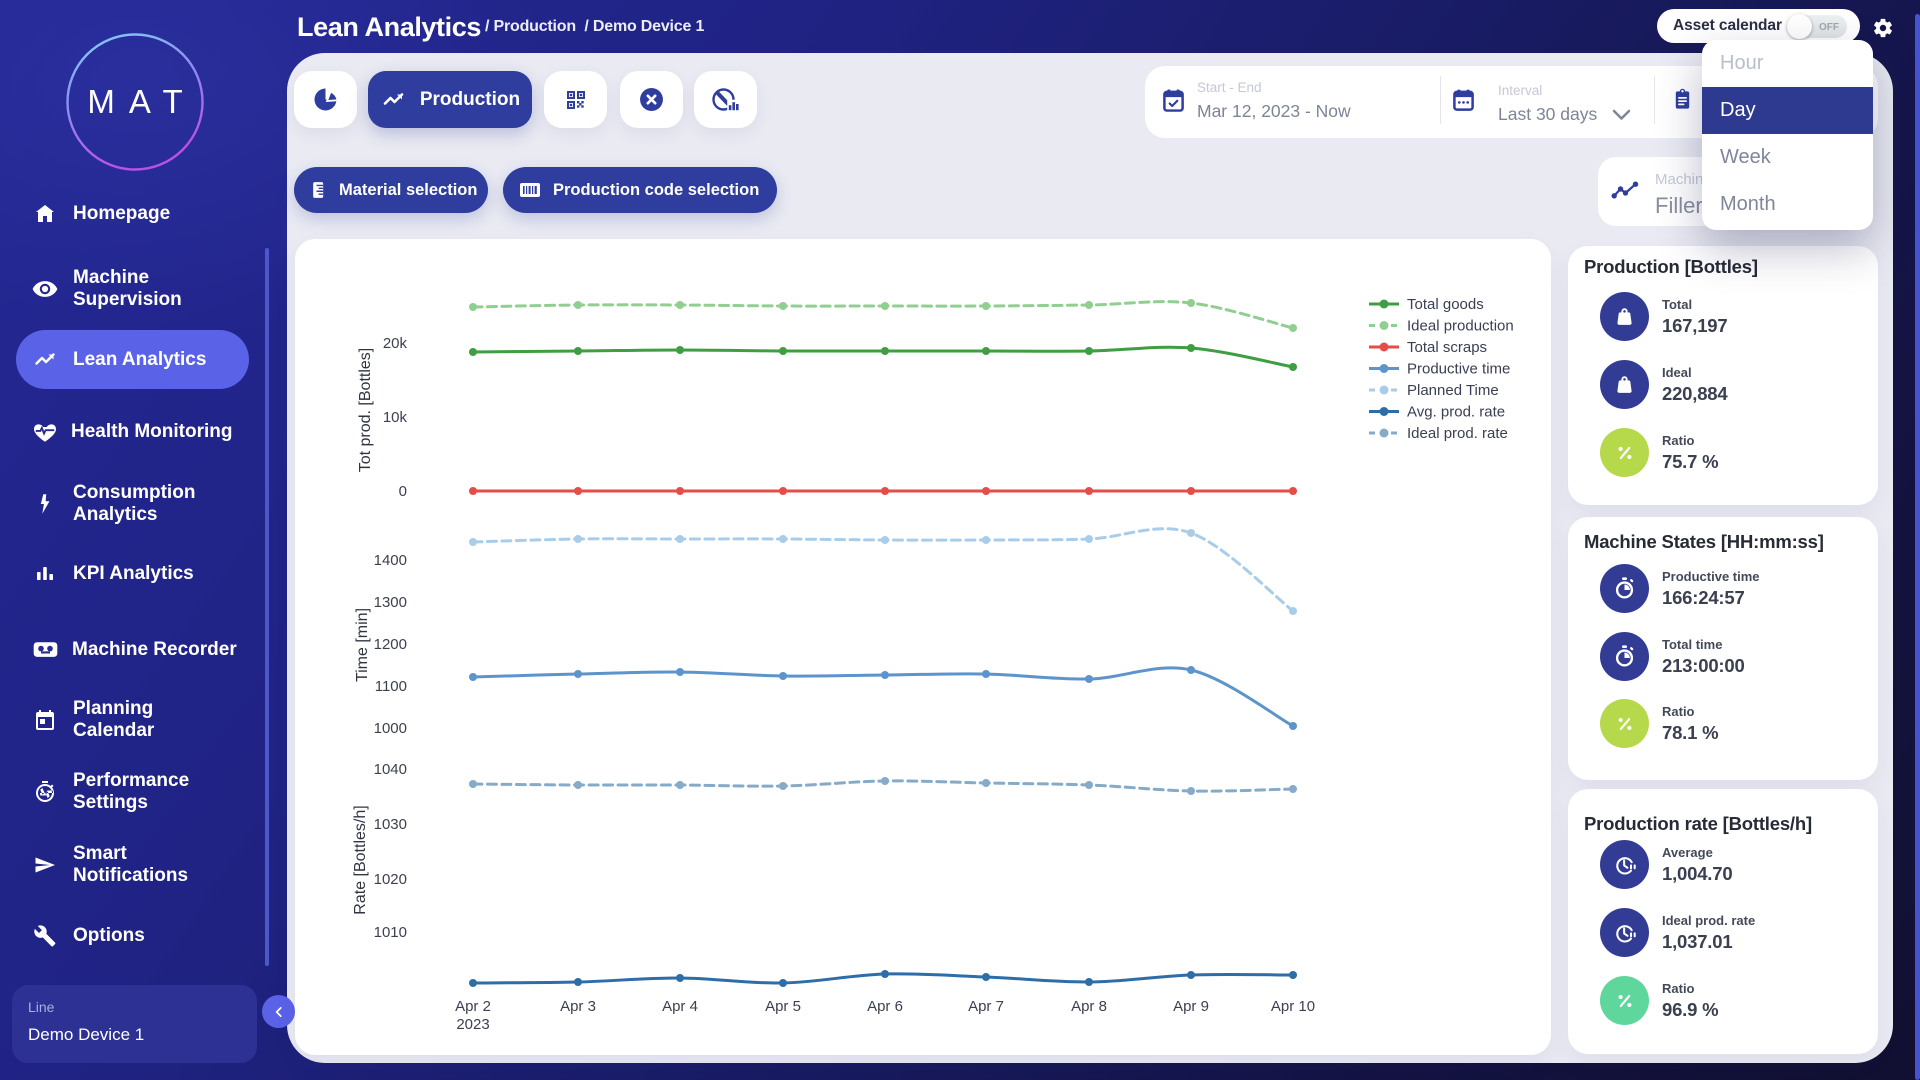  Describe the element at coordinates (391, 686) in the screenshot. I see `svg-text: 1100` at that location.